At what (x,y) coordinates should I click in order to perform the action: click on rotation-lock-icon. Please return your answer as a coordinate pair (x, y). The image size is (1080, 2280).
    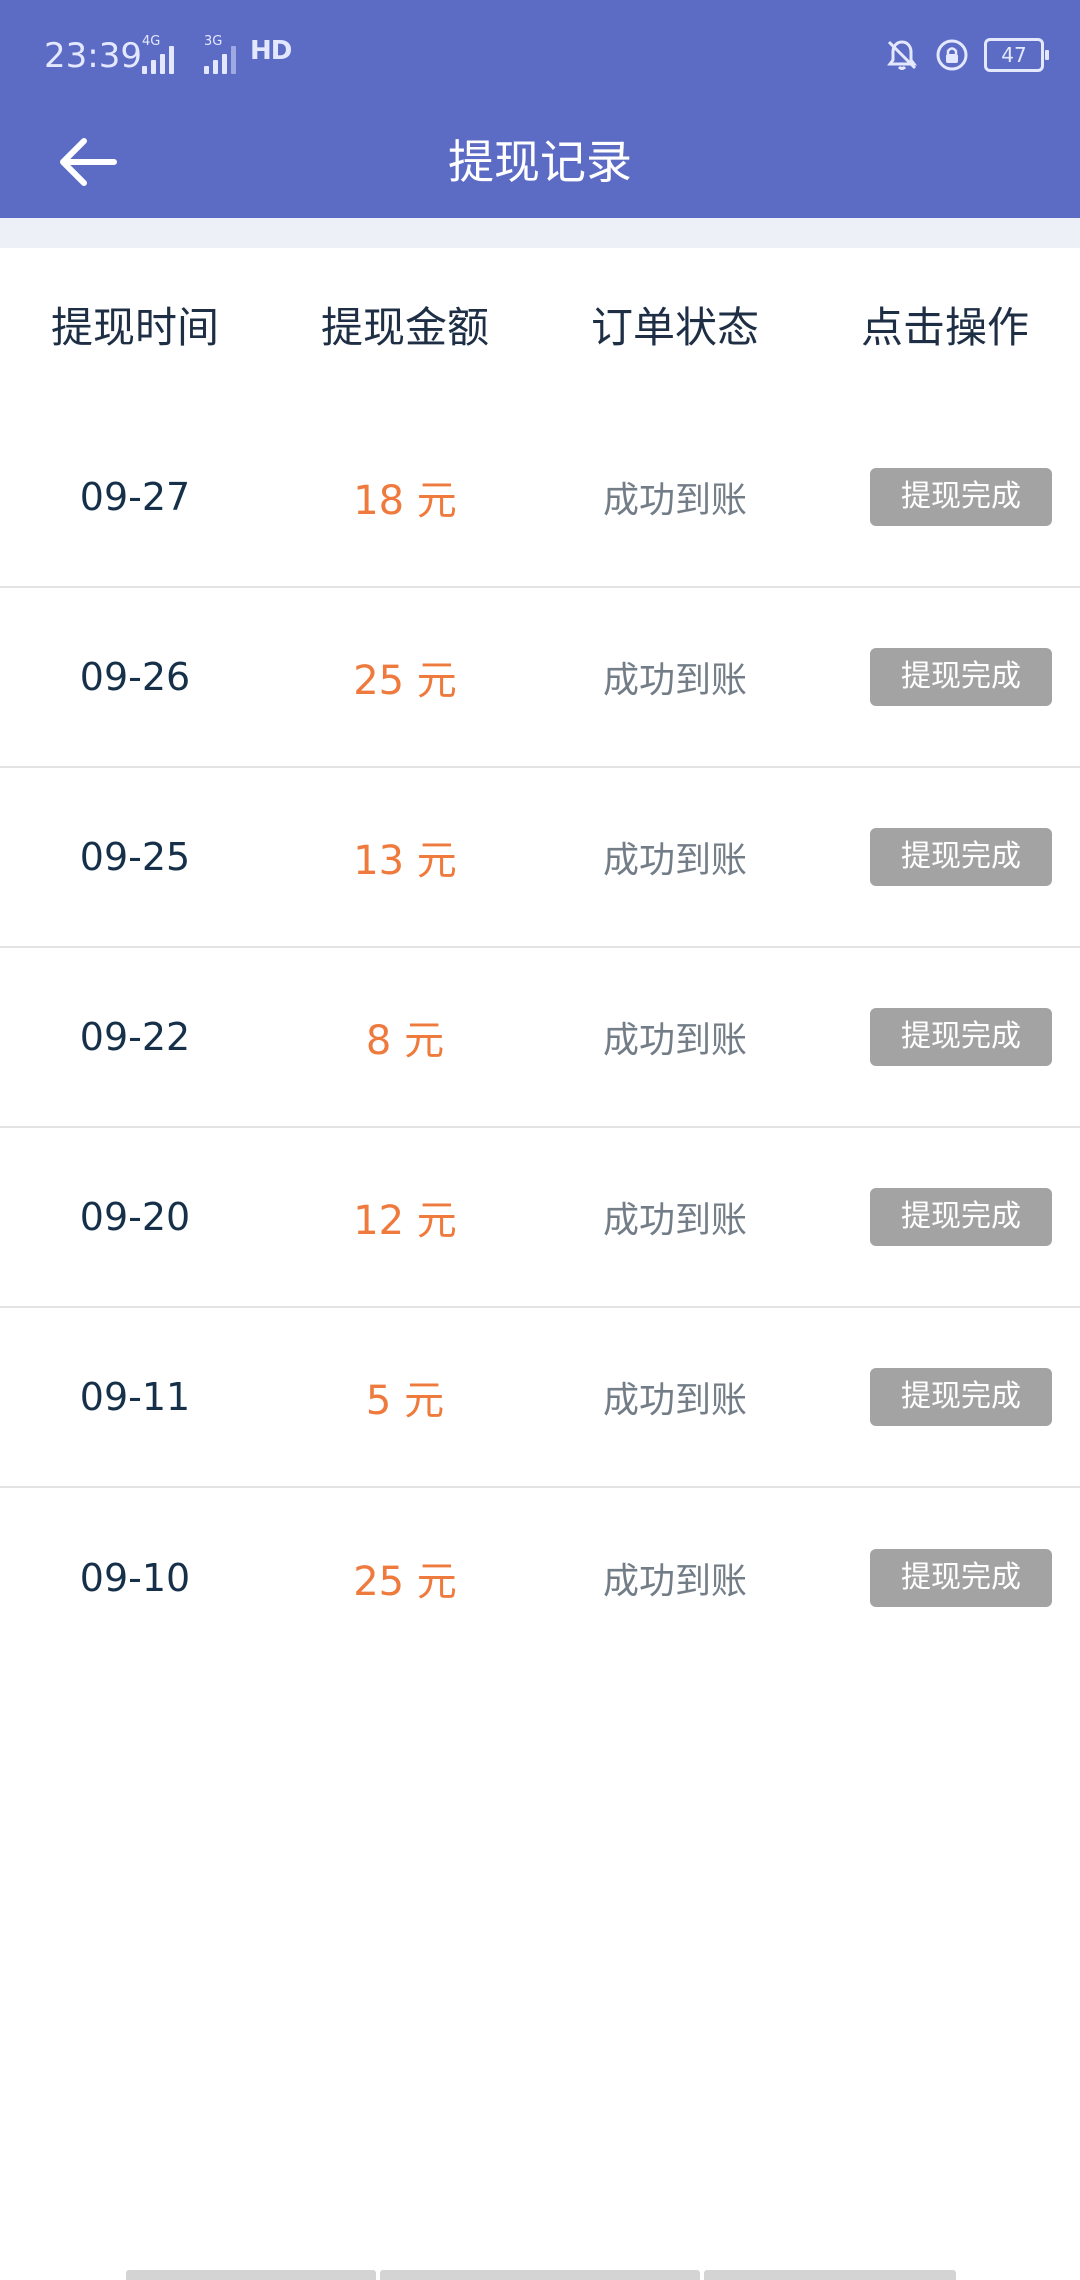
    Looking at the image, I should click on (952, 55).